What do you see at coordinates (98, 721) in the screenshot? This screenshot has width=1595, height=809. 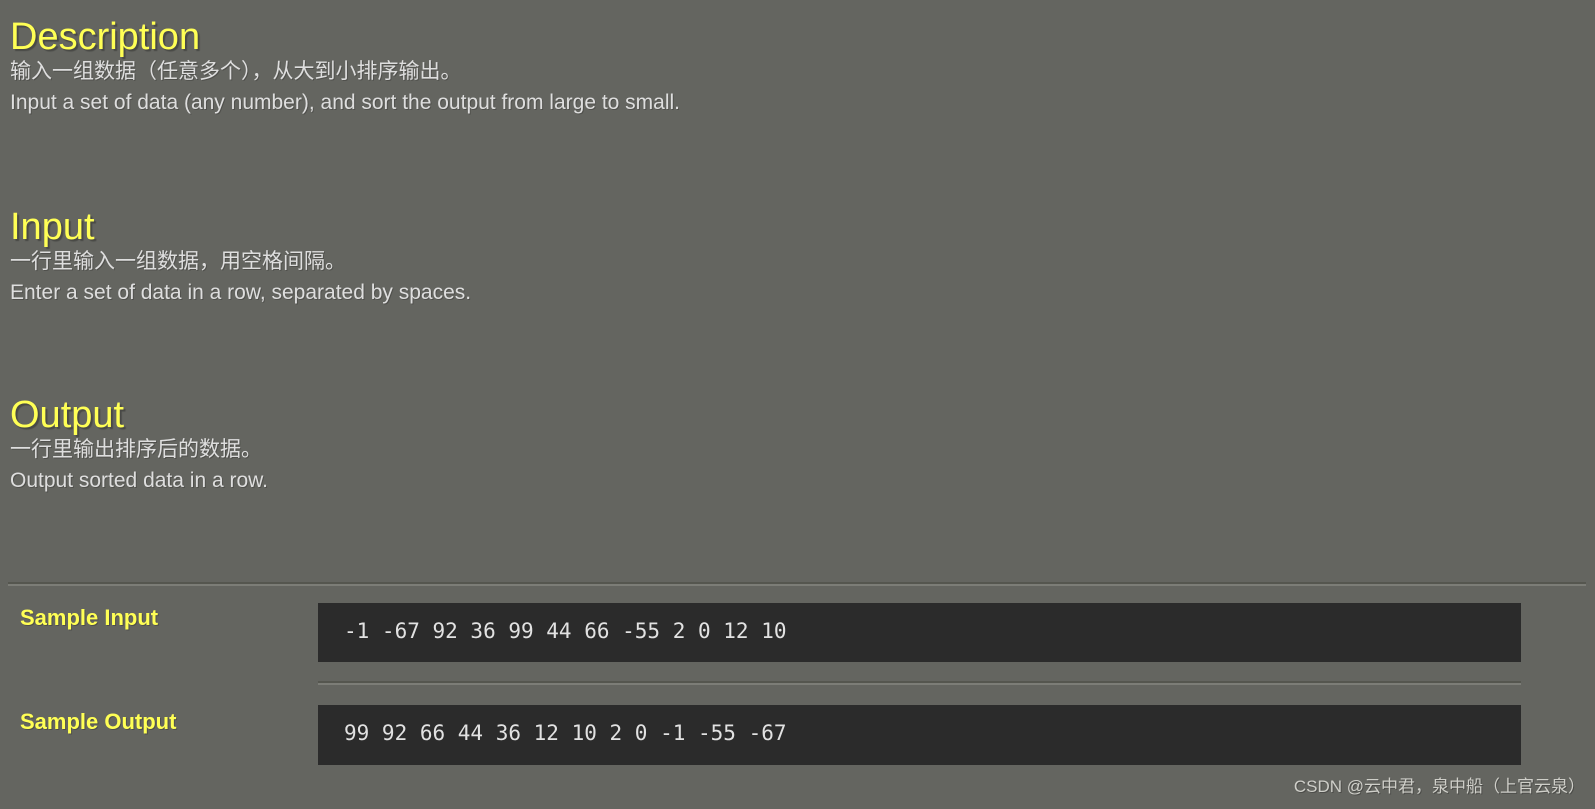 I see `sample-output-label: Sample Output` at bounding box center [98, 721].